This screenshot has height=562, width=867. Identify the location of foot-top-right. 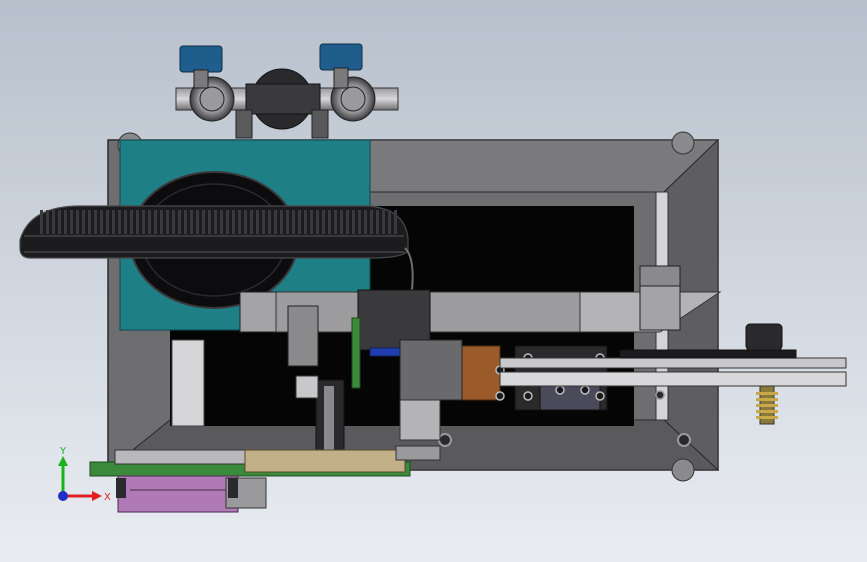
(683, 143).